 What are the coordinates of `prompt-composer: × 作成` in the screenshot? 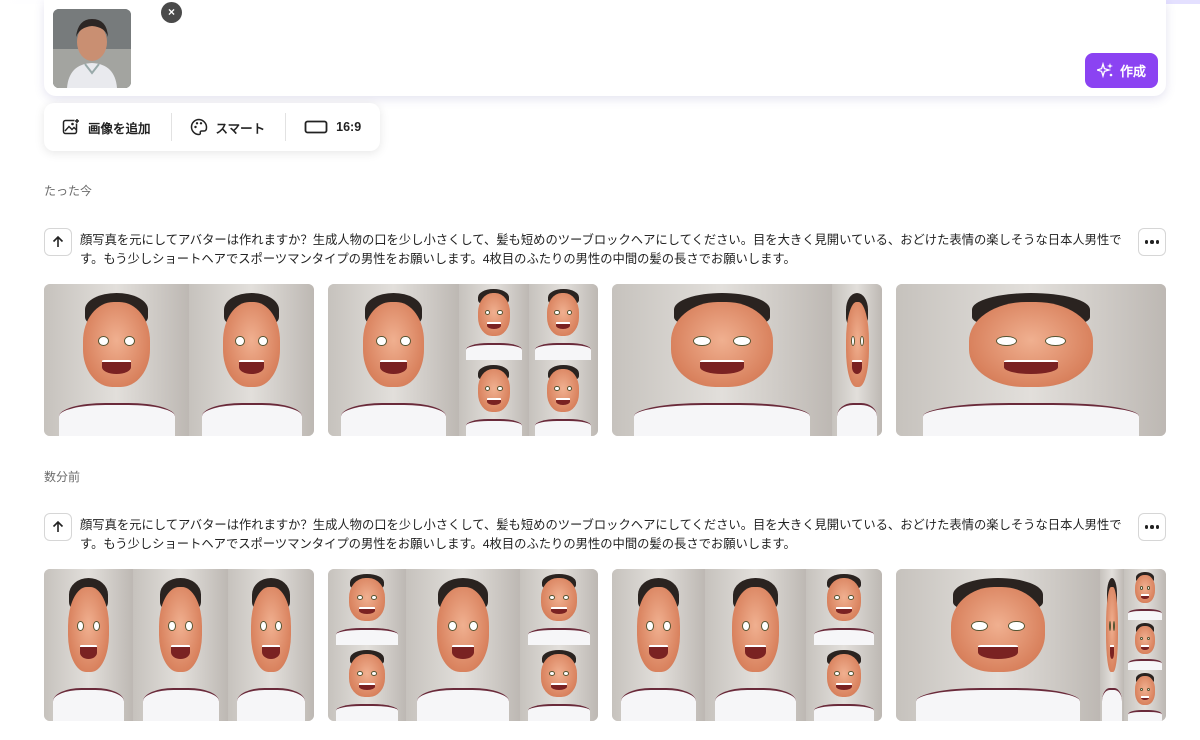 It's located at (605, 48).